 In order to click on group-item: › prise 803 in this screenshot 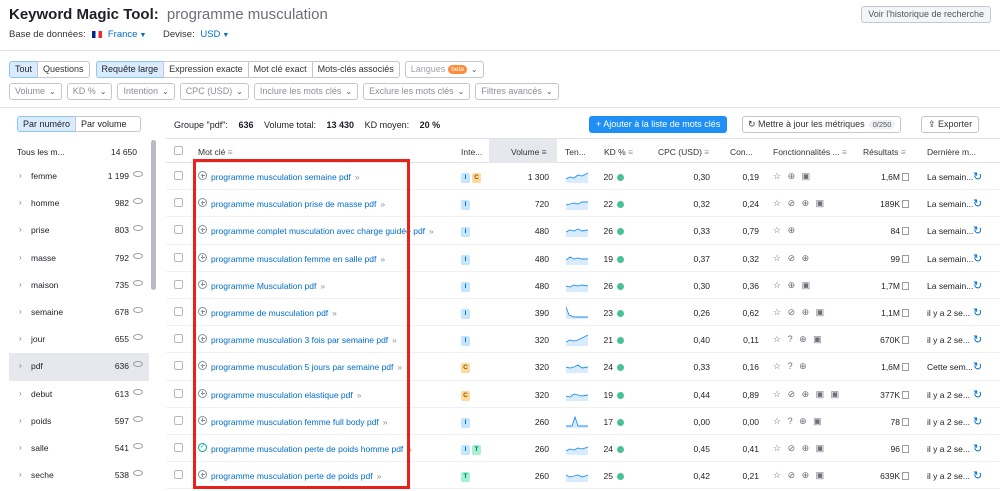, I will do `click(79, 230)`.